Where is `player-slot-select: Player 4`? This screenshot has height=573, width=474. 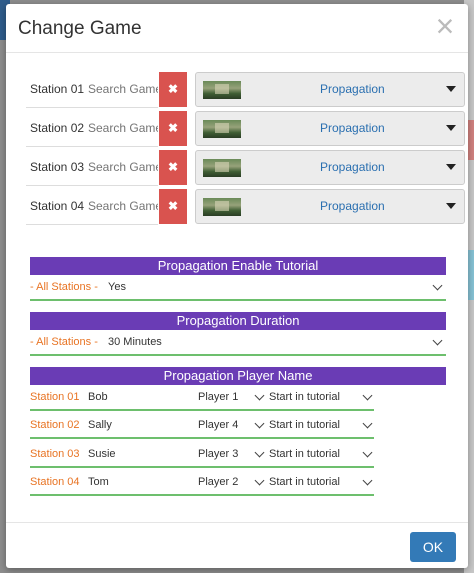
player-slot-select: Player 4 is located at coordinates (218, 425).